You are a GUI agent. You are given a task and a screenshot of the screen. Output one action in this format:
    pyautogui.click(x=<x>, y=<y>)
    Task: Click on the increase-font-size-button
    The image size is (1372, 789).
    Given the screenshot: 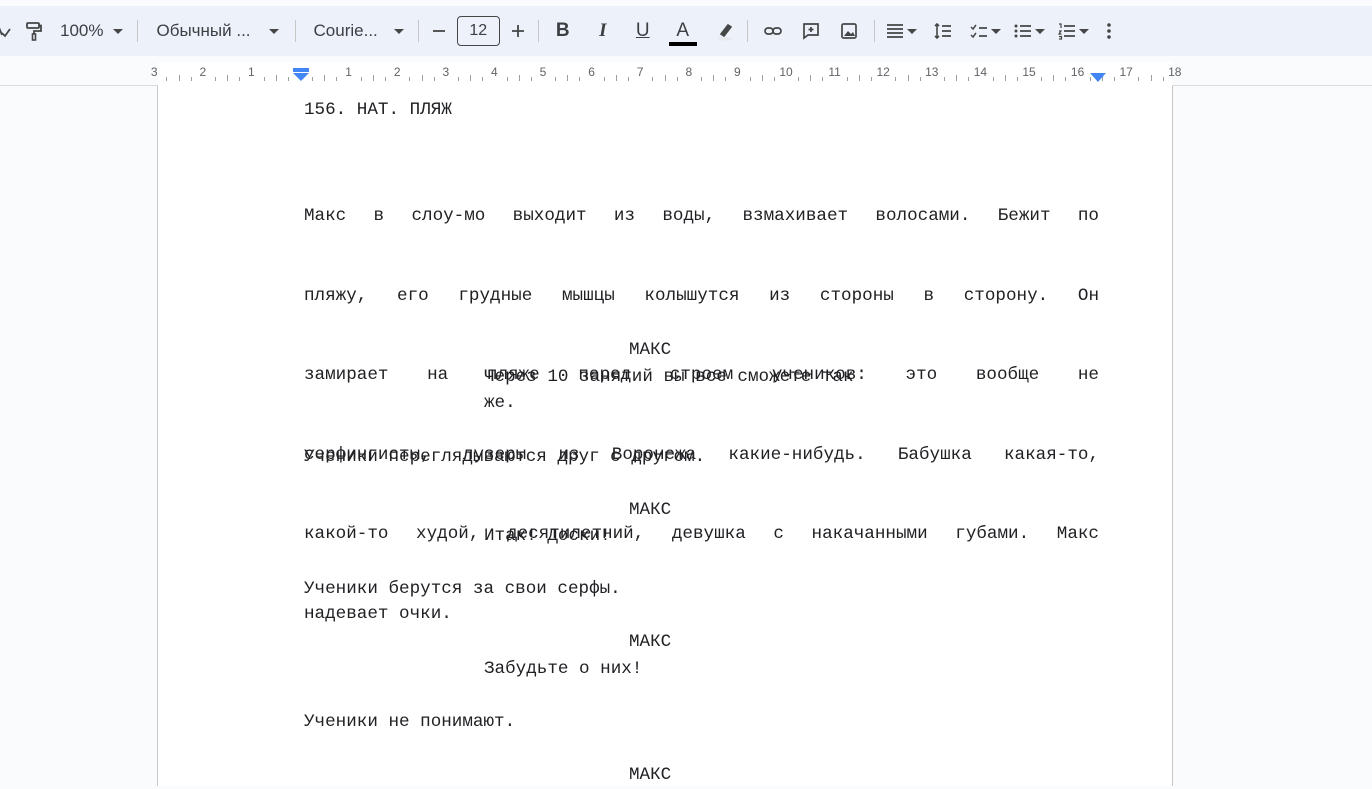 What is the action you would take?
    pyautogui.click(x=518, y=31)
    